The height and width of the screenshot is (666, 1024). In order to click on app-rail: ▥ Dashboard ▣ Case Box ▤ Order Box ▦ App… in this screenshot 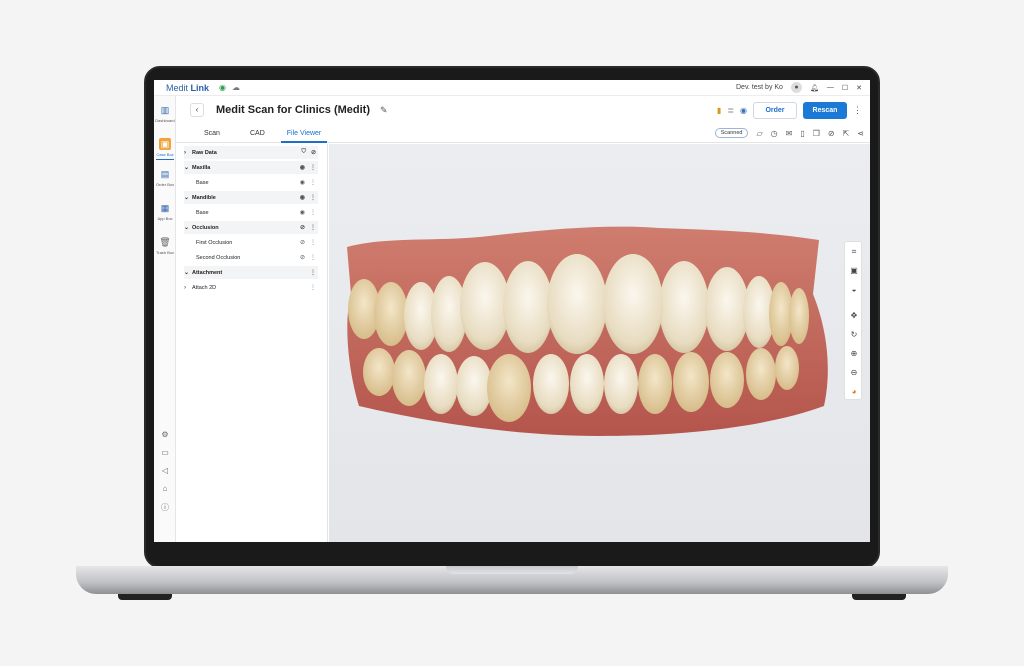, I will do `click(165, 319)`.